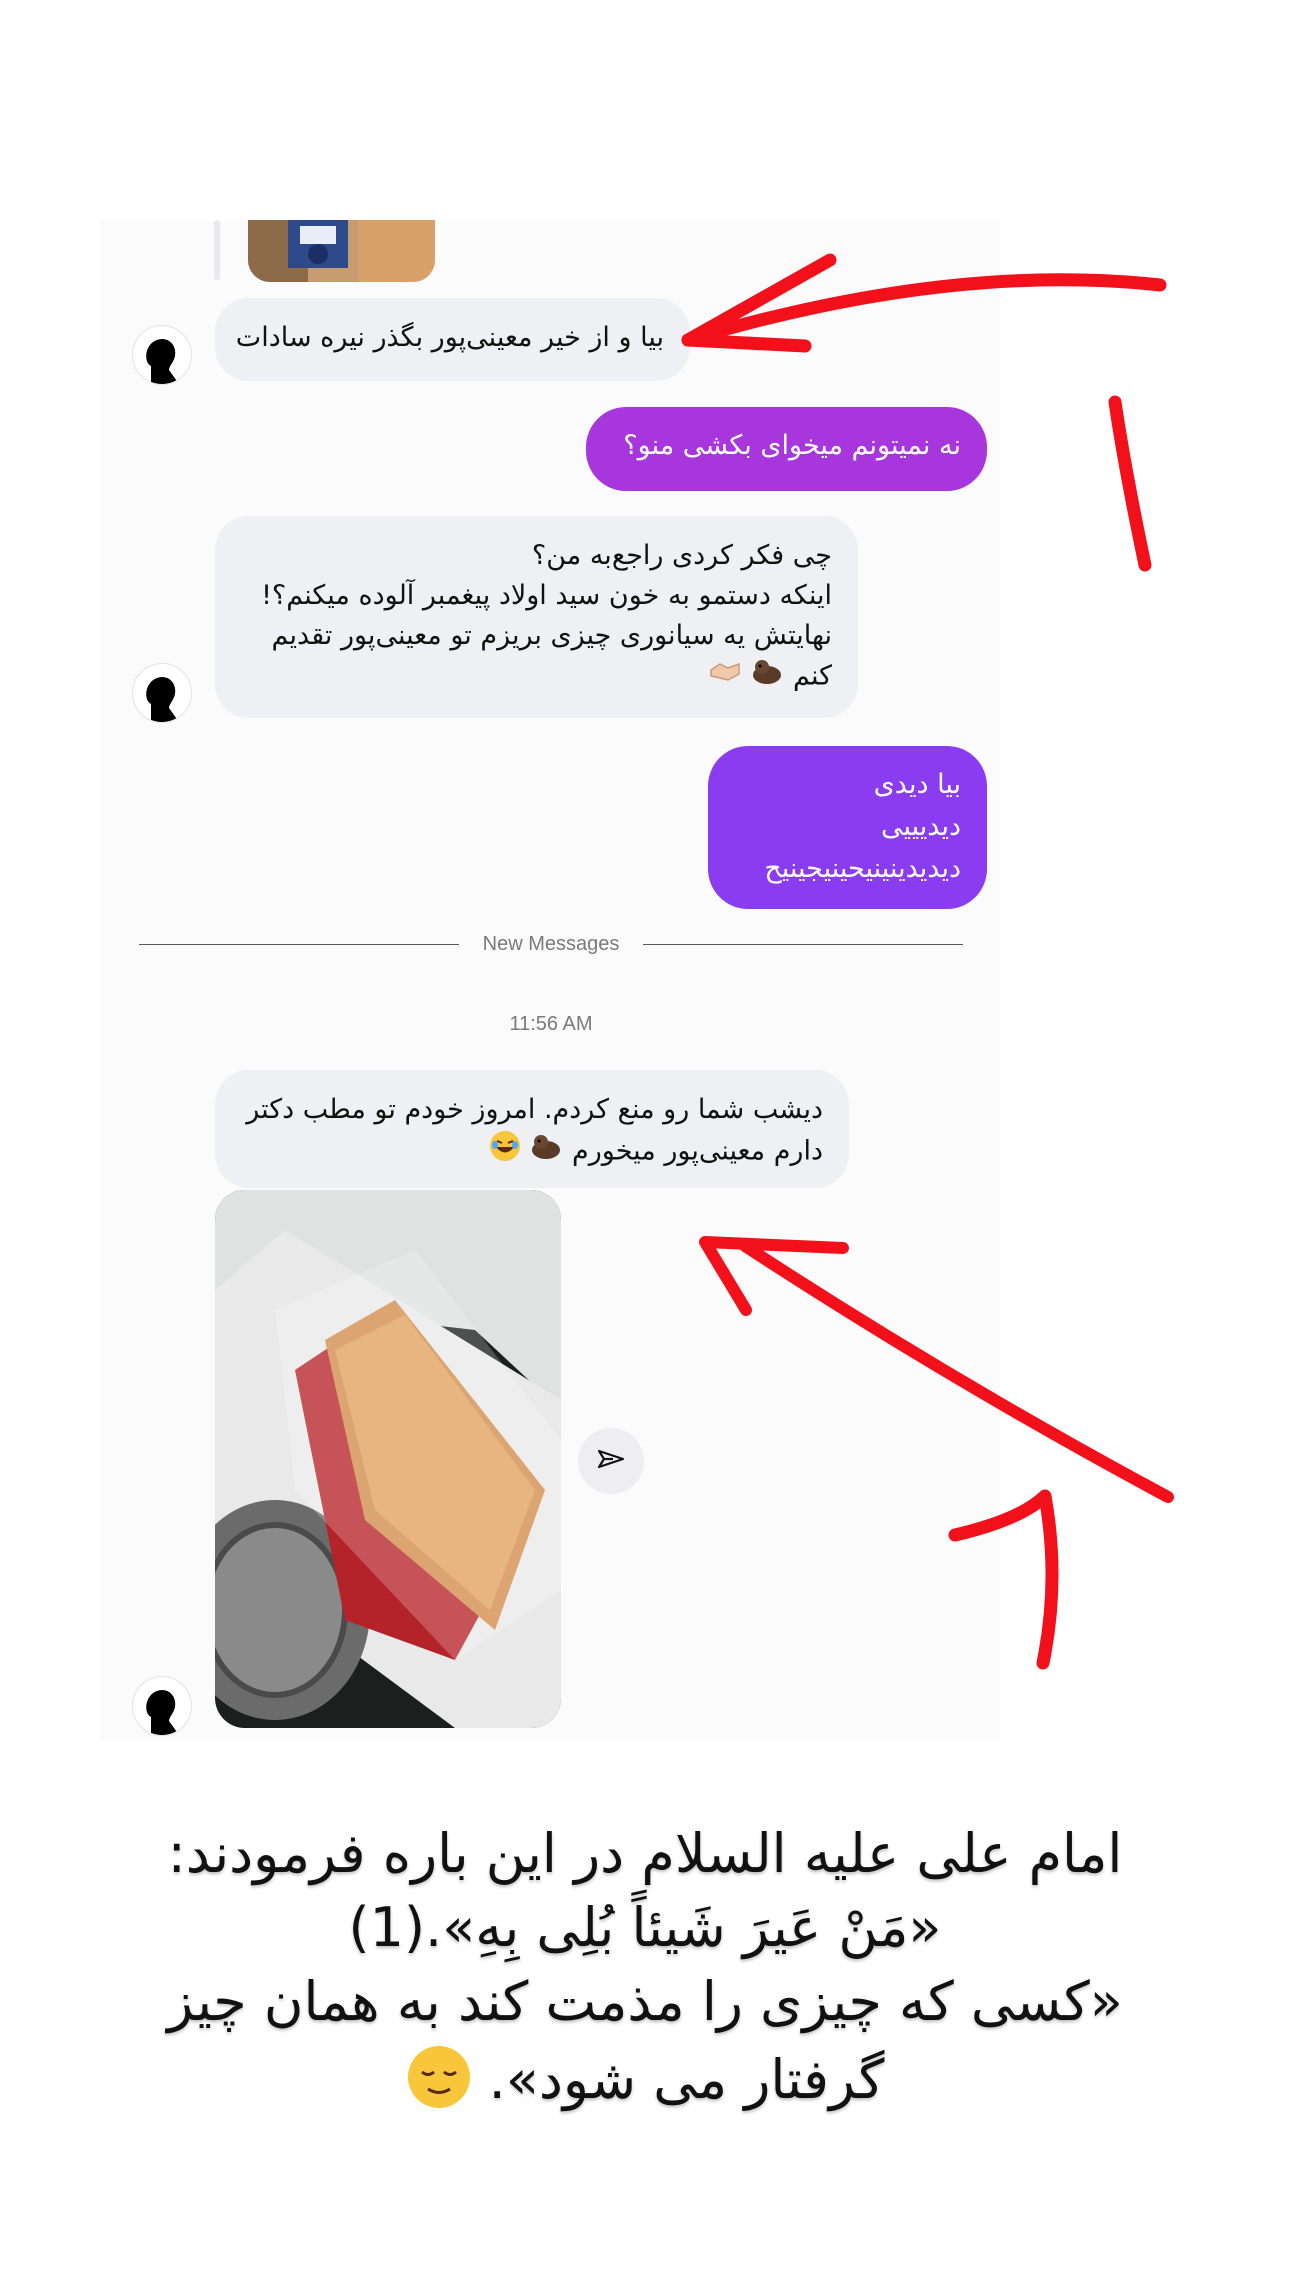  I want to click on message-line: دارم معینی‌پور میخورم, so click(697, 1151).